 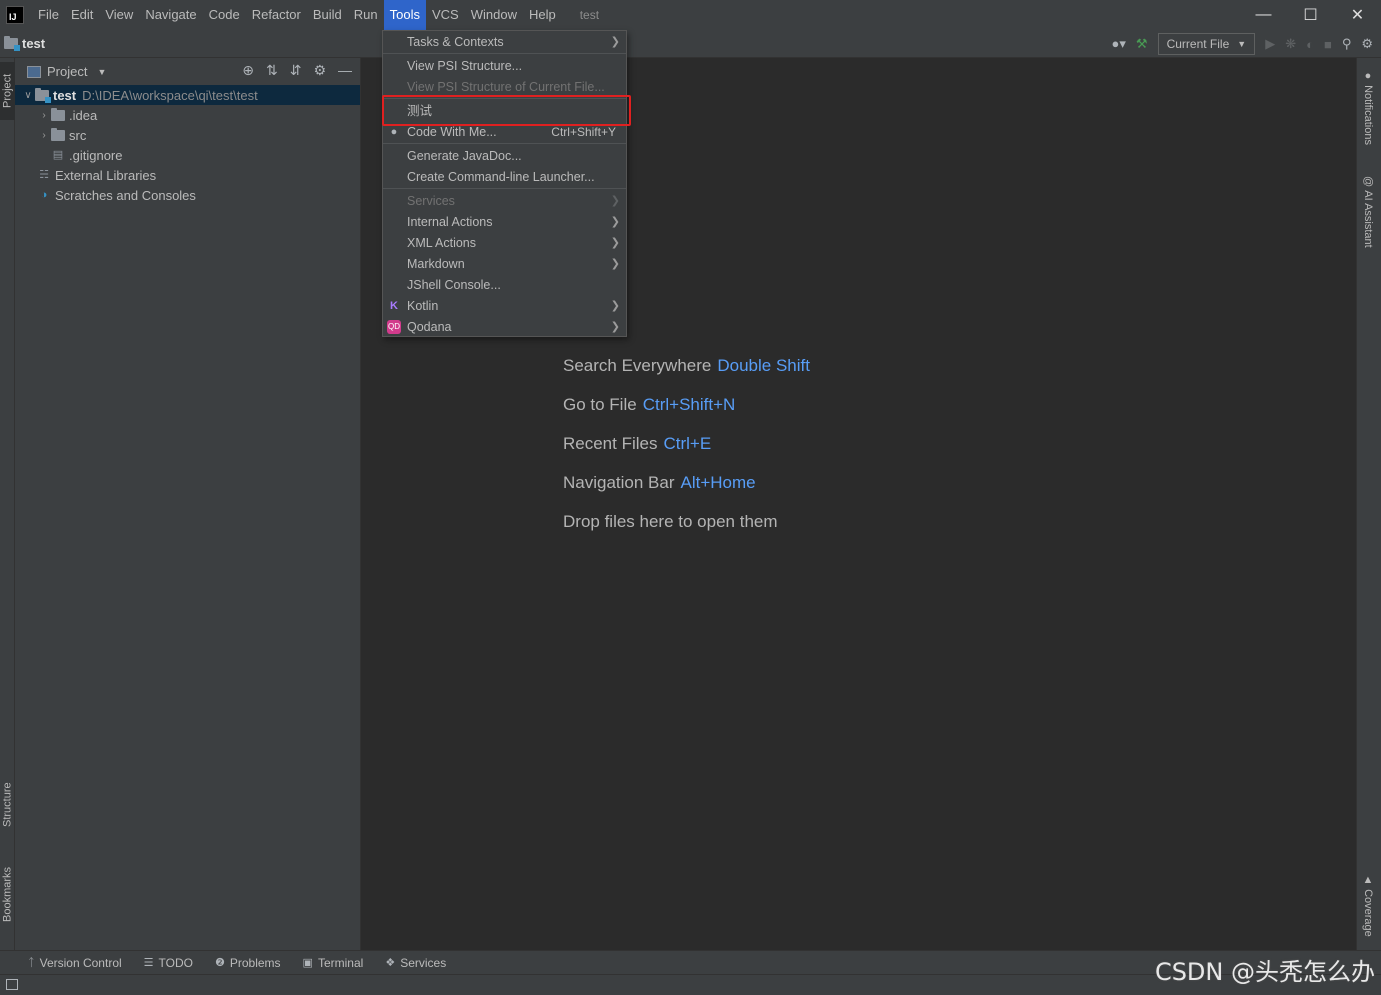 What do you see at coordinates (542, 15) in the screenshot?
I see `menu-help: Help` at bounding box center [542, 15].